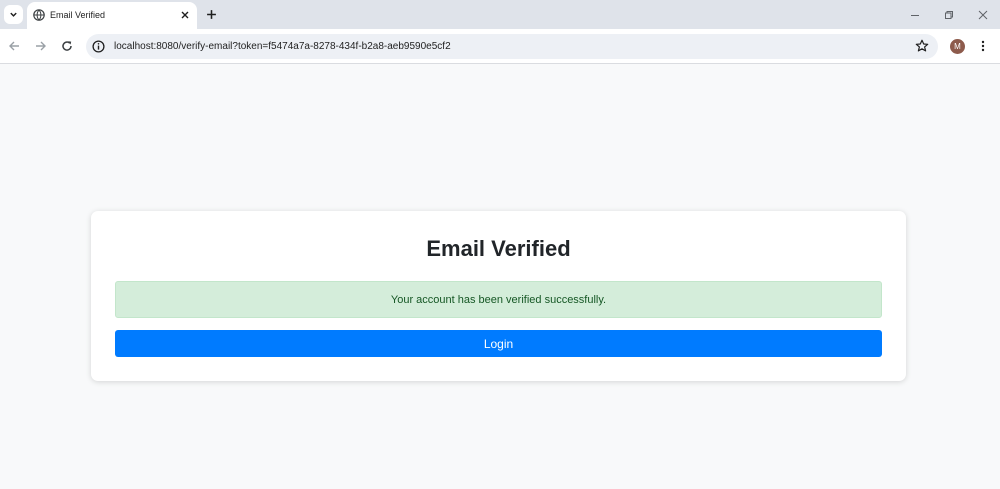 The width and height of the screenshot is (1000, 489). I want to click on forward-button, so click(41, 46).